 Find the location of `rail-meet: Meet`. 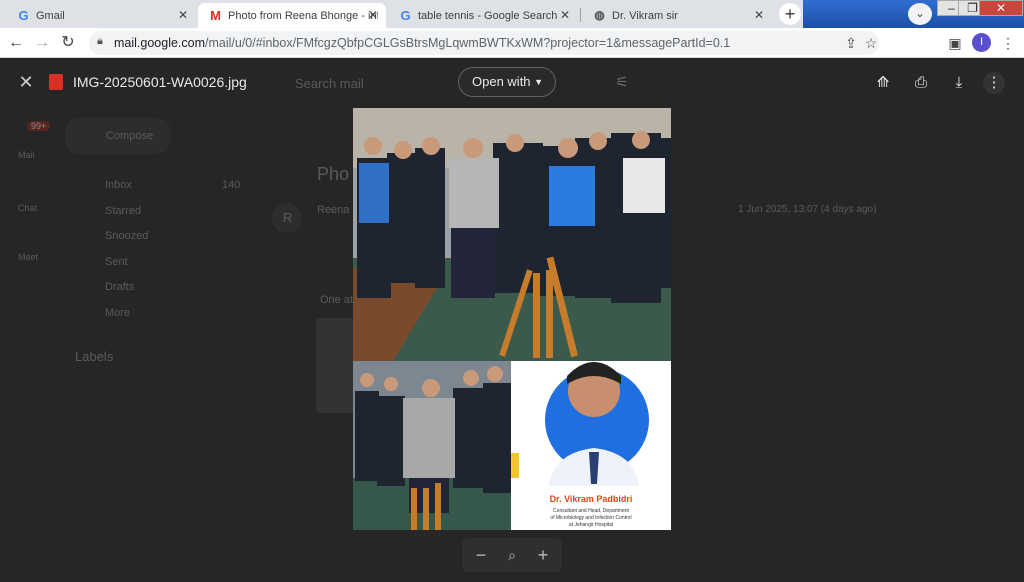

rail-meet: Meet is located at coordinates (28, 257).